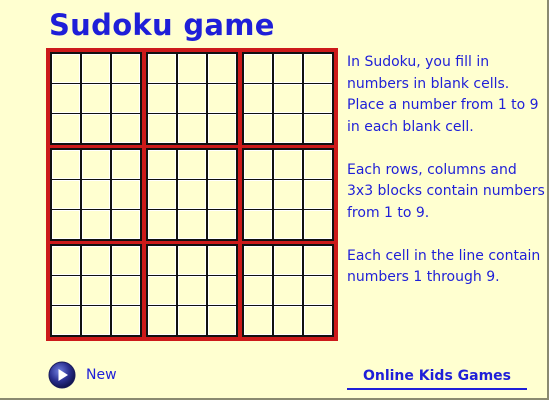 Image resolution: width=549 pixels, height=400 pixels. Describe the element at coordinates (62, 375) in the screenshot. I see `play-icon` at that location.